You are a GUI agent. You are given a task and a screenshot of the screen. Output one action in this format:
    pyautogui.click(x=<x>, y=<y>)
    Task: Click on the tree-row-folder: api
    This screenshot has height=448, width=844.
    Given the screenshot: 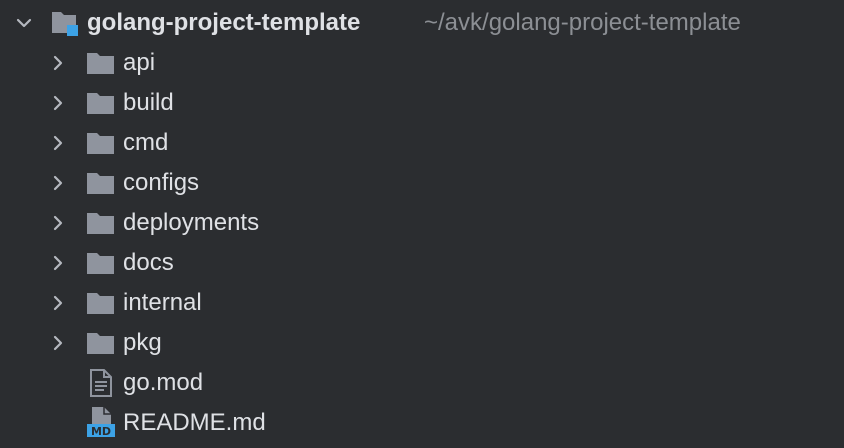 What is the action you would take?
    pyautogui.click(x=422, y=63)
    